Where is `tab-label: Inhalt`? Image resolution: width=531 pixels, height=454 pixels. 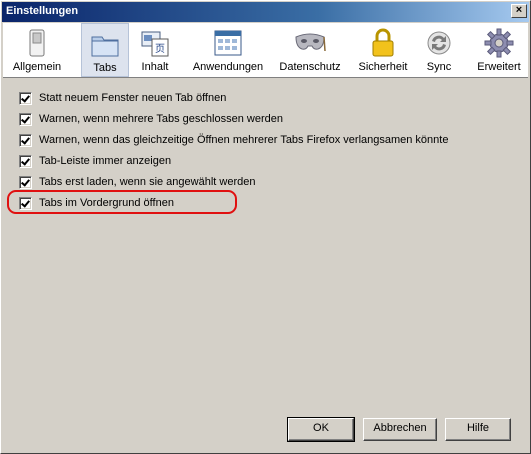
tab-label: Inhalt is located at coordinates (155, 67).